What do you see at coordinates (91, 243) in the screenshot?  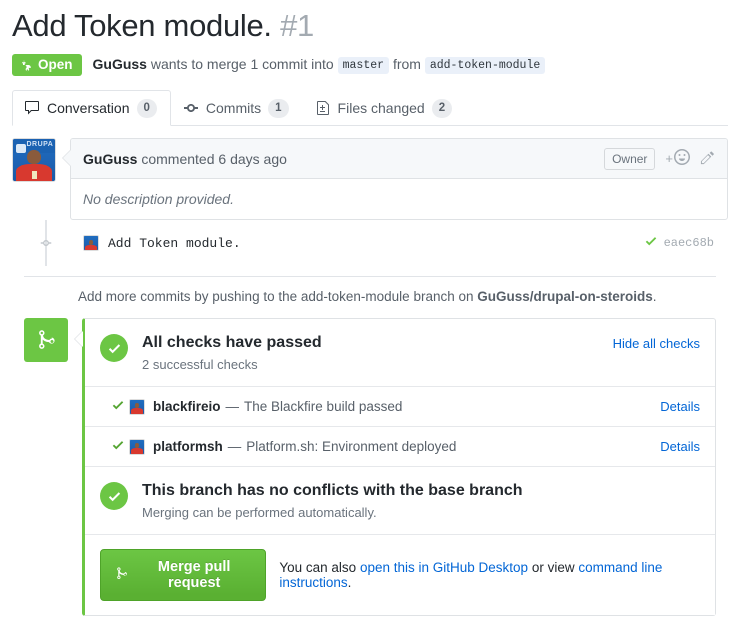 I see `commit-author-avatar` at bounding box center [91, 243].